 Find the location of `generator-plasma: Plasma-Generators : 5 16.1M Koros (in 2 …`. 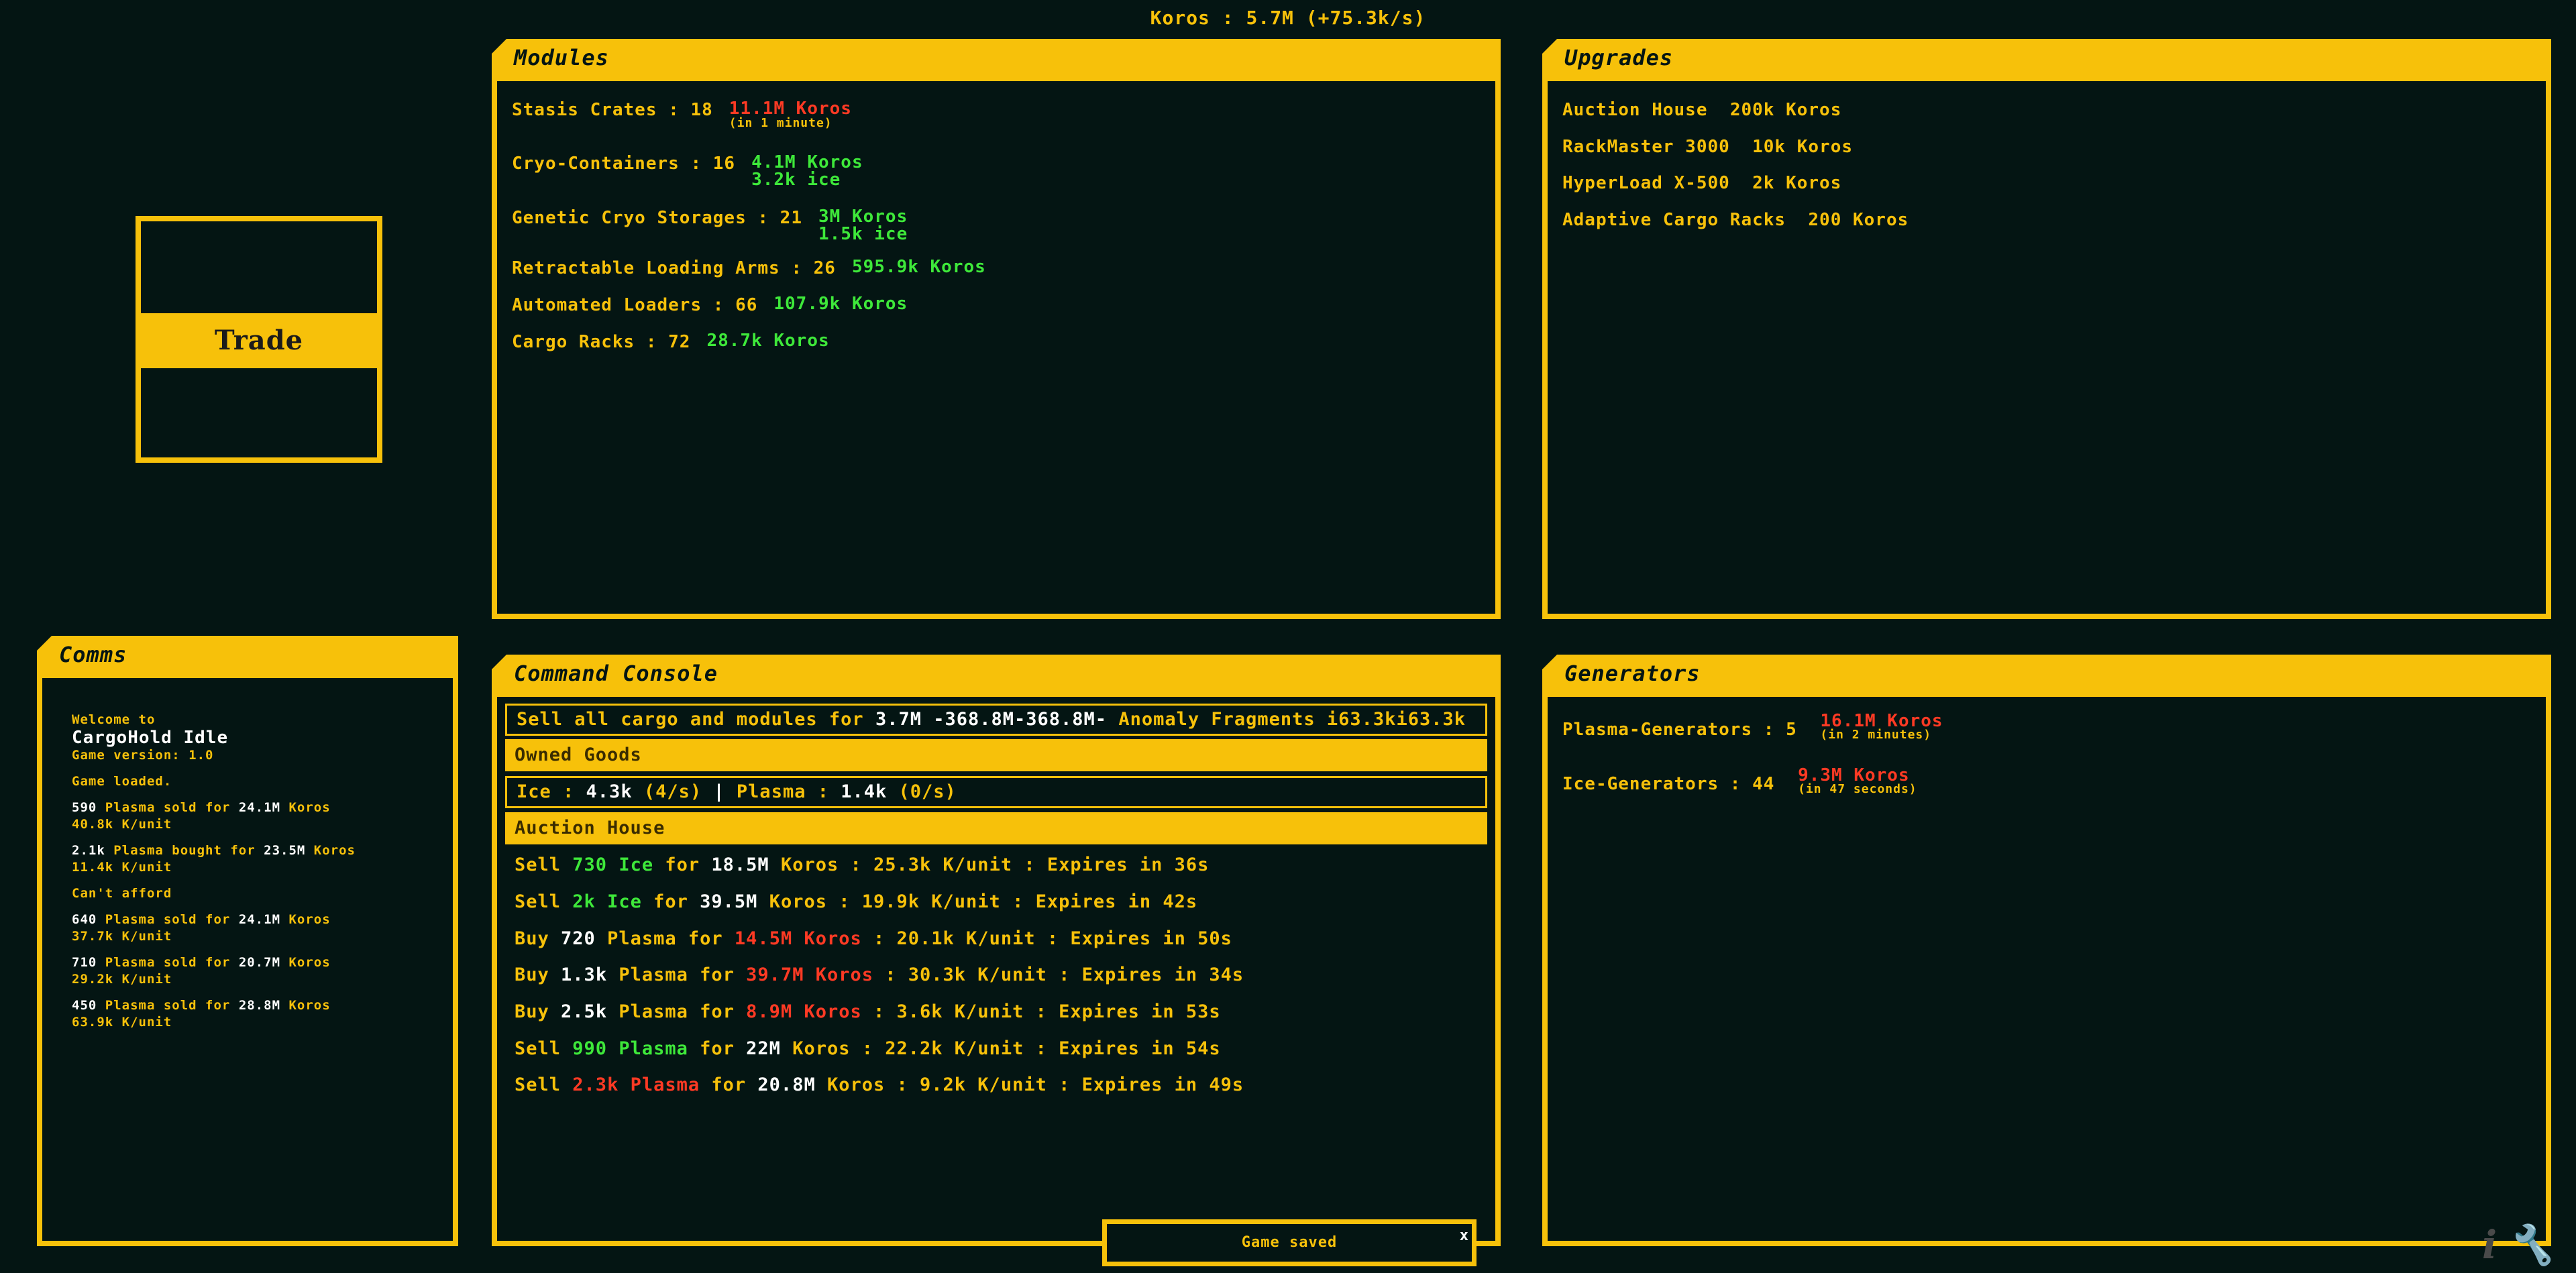

generator-plasma: Plasma-Generators : 5 16.1M Koros (in 2 … is located at coordinates (1752, 727).